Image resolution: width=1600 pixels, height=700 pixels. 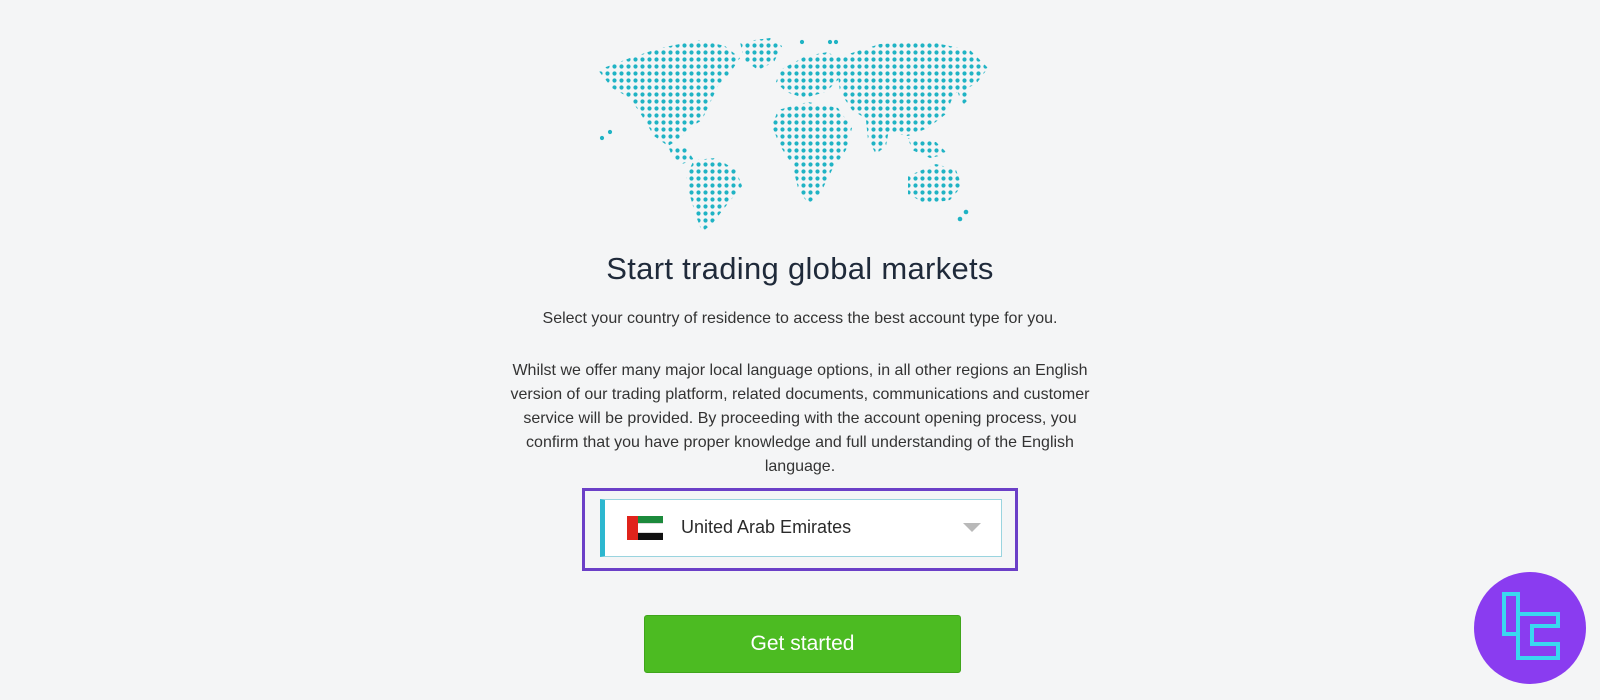 I want to click on brand-logo-icon, so click(x=1531, y=626).